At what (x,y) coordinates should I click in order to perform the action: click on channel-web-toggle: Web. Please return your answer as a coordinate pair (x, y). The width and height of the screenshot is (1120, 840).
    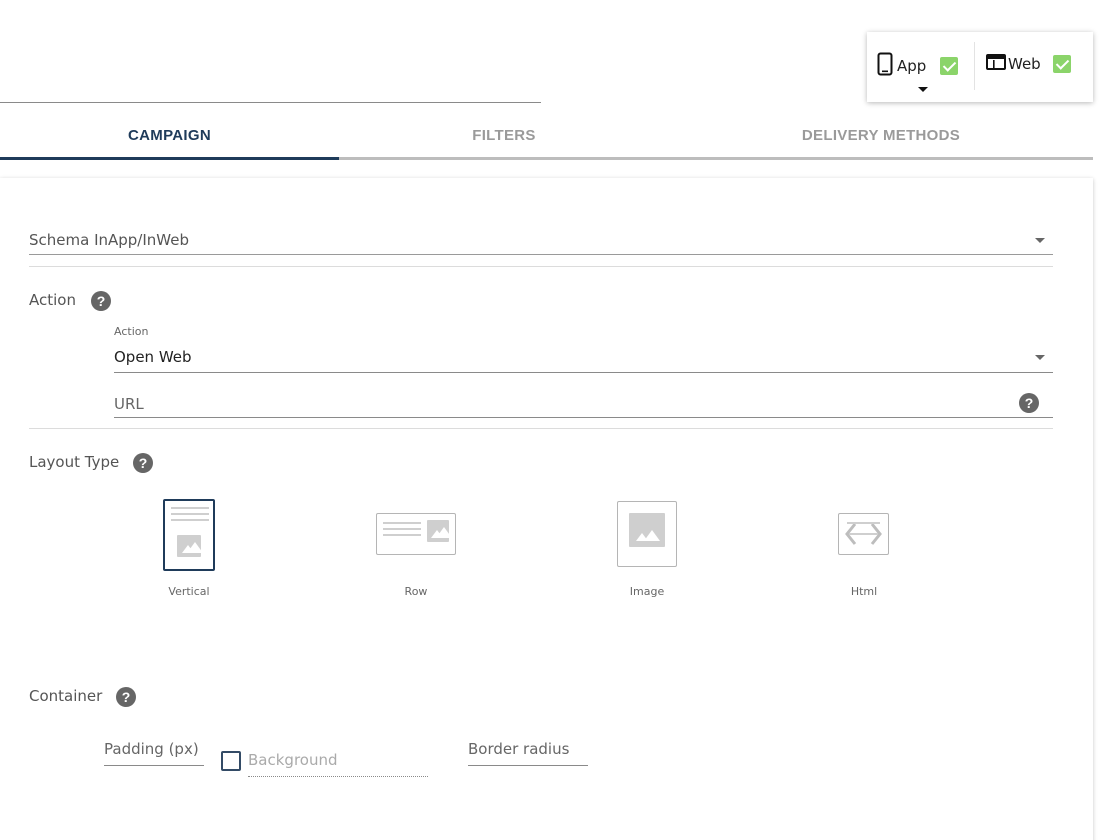
    Looking at the image, I should click on (1028, 64).